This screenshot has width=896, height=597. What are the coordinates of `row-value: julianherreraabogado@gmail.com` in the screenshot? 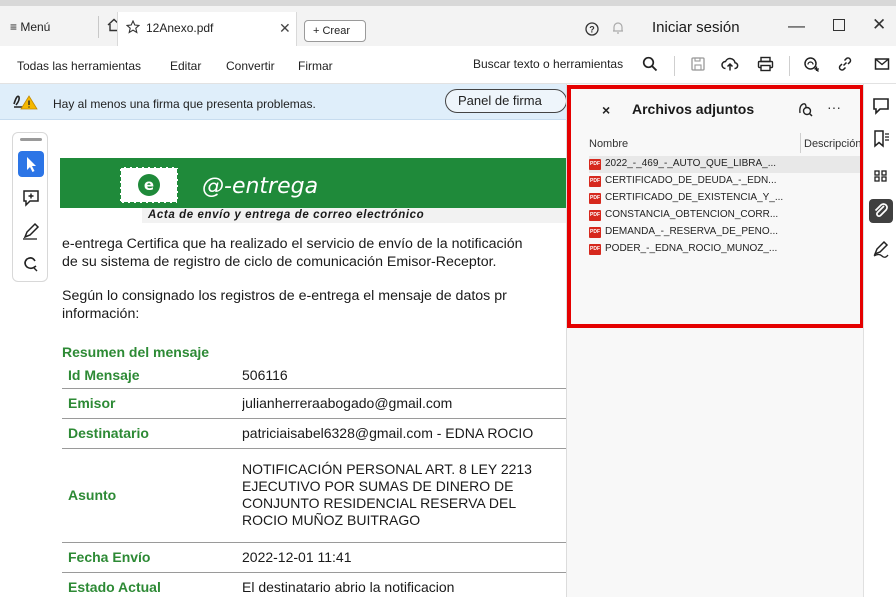 It's located at (404, 403).